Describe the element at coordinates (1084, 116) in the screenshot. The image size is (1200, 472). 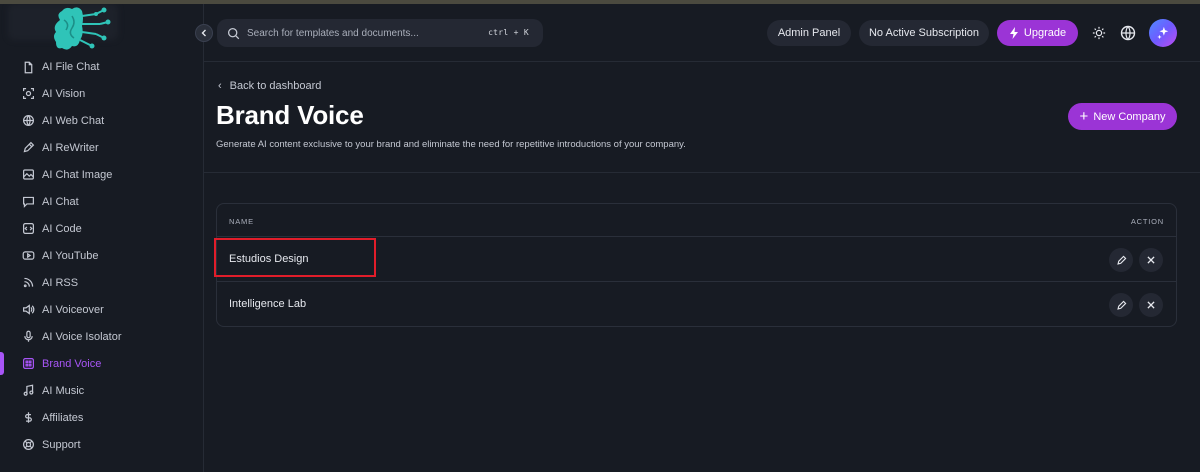
I see `plus-icon: +` at that location.